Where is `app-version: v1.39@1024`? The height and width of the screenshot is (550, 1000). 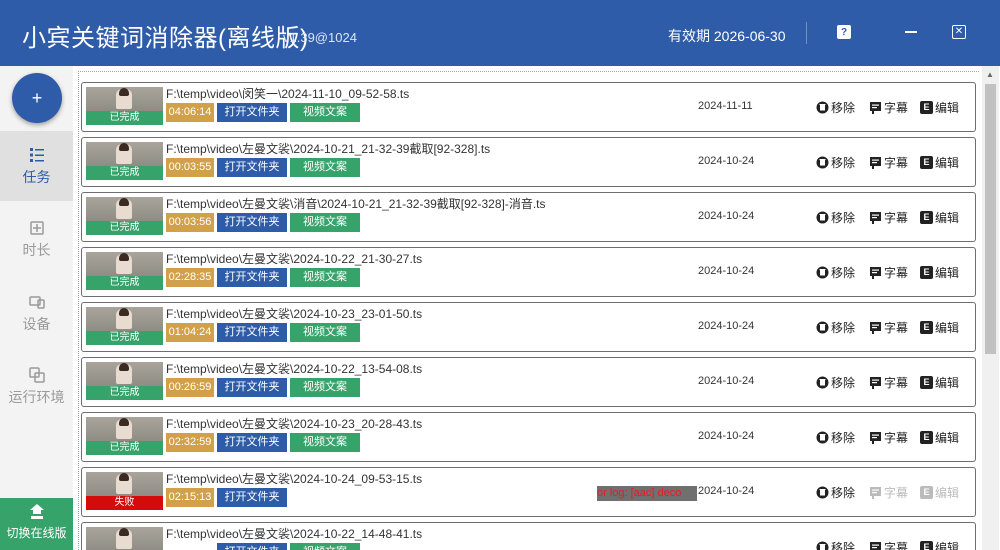 app-version: v1.39@1024 is located at coordinates (320, 37).